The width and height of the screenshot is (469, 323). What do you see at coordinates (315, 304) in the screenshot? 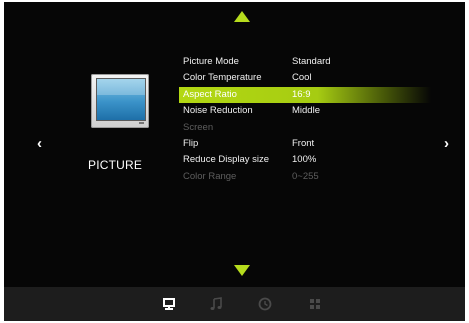
I see `grid-icon` at bounding box center [315, 304].